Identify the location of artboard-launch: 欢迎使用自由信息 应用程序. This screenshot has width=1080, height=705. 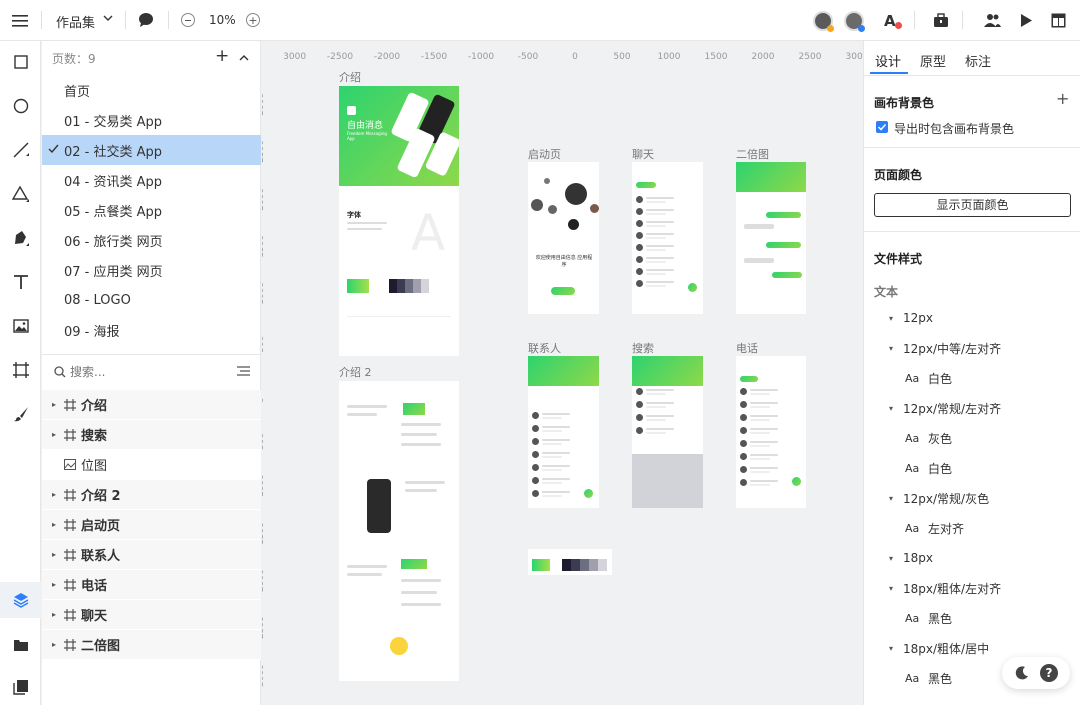
(563, 238).